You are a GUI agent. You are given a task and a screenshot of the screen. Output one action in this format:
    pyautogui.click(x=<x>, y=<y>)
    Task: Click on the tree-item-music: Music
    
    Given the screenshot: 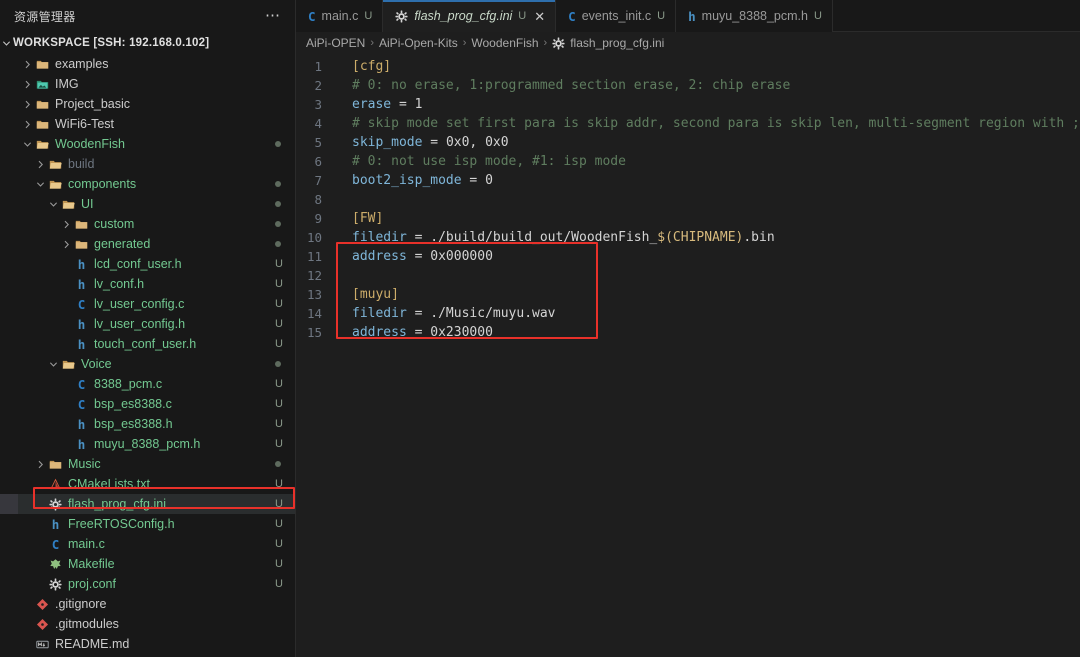 What is the action you would take?
    pyautogui.click(x=147, y=464)
    